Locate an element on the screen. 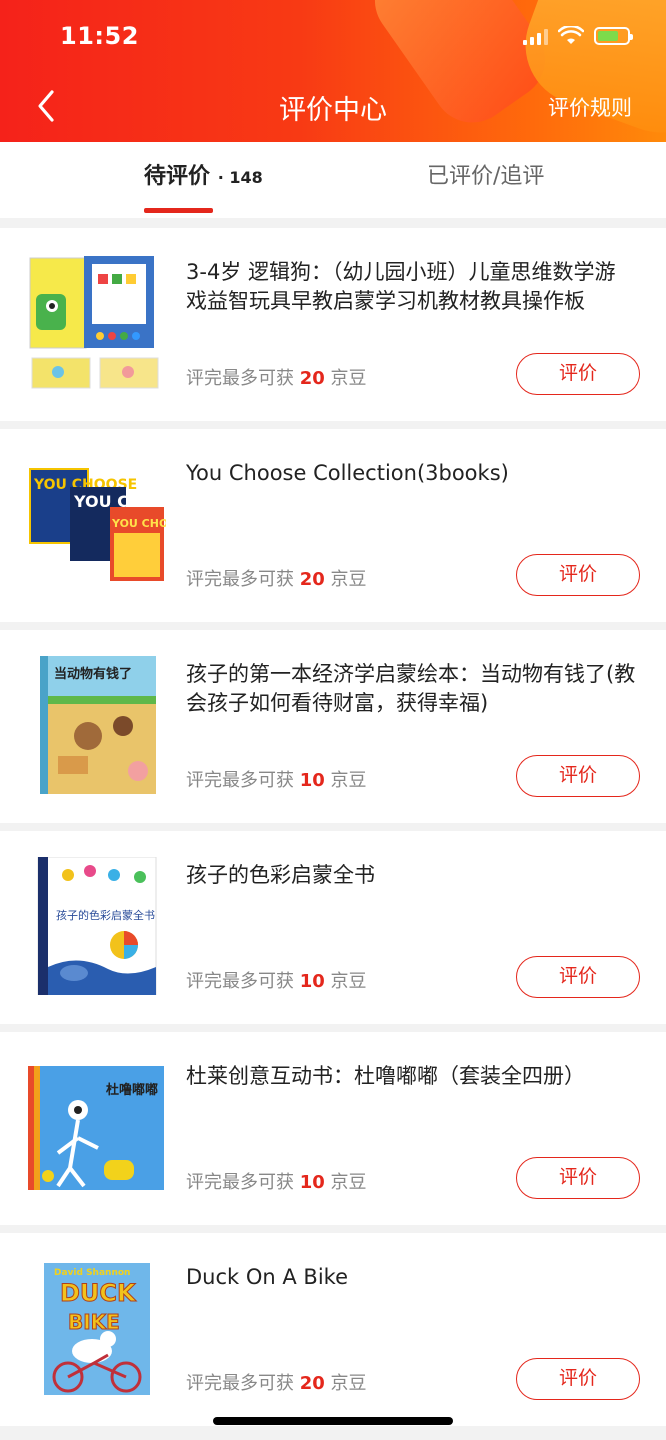 The height and width of the screenshot is (1440, 666). tab-label: 已评价/追评 is located at coordinates (486, 176).